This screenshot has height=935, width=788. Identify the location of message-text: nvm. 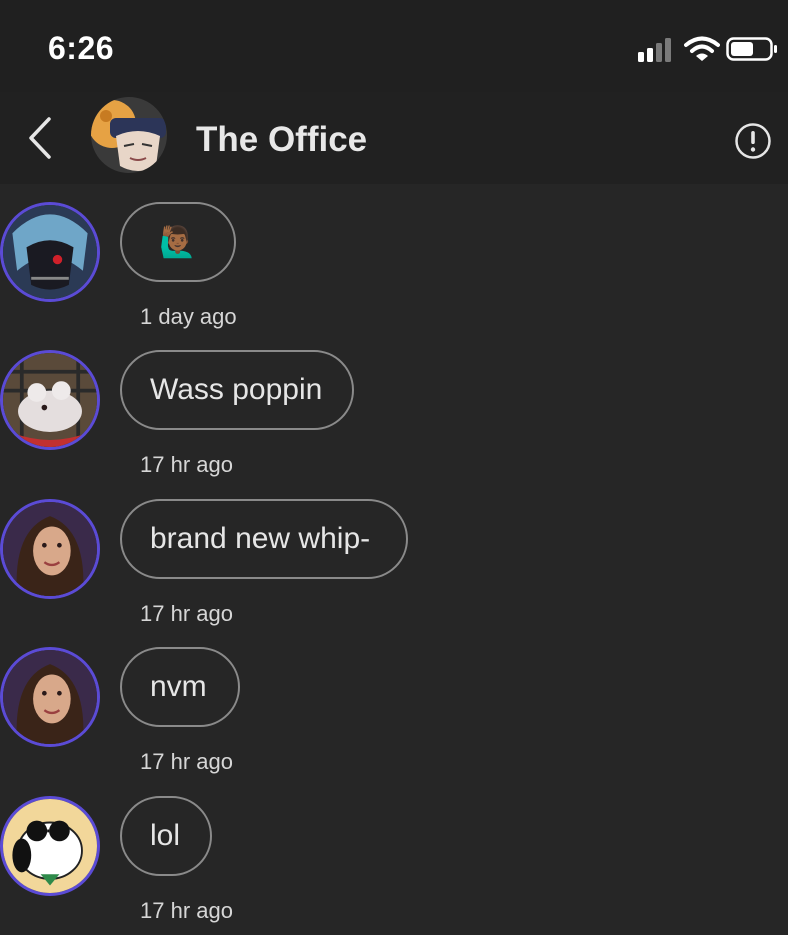
(178, 686).